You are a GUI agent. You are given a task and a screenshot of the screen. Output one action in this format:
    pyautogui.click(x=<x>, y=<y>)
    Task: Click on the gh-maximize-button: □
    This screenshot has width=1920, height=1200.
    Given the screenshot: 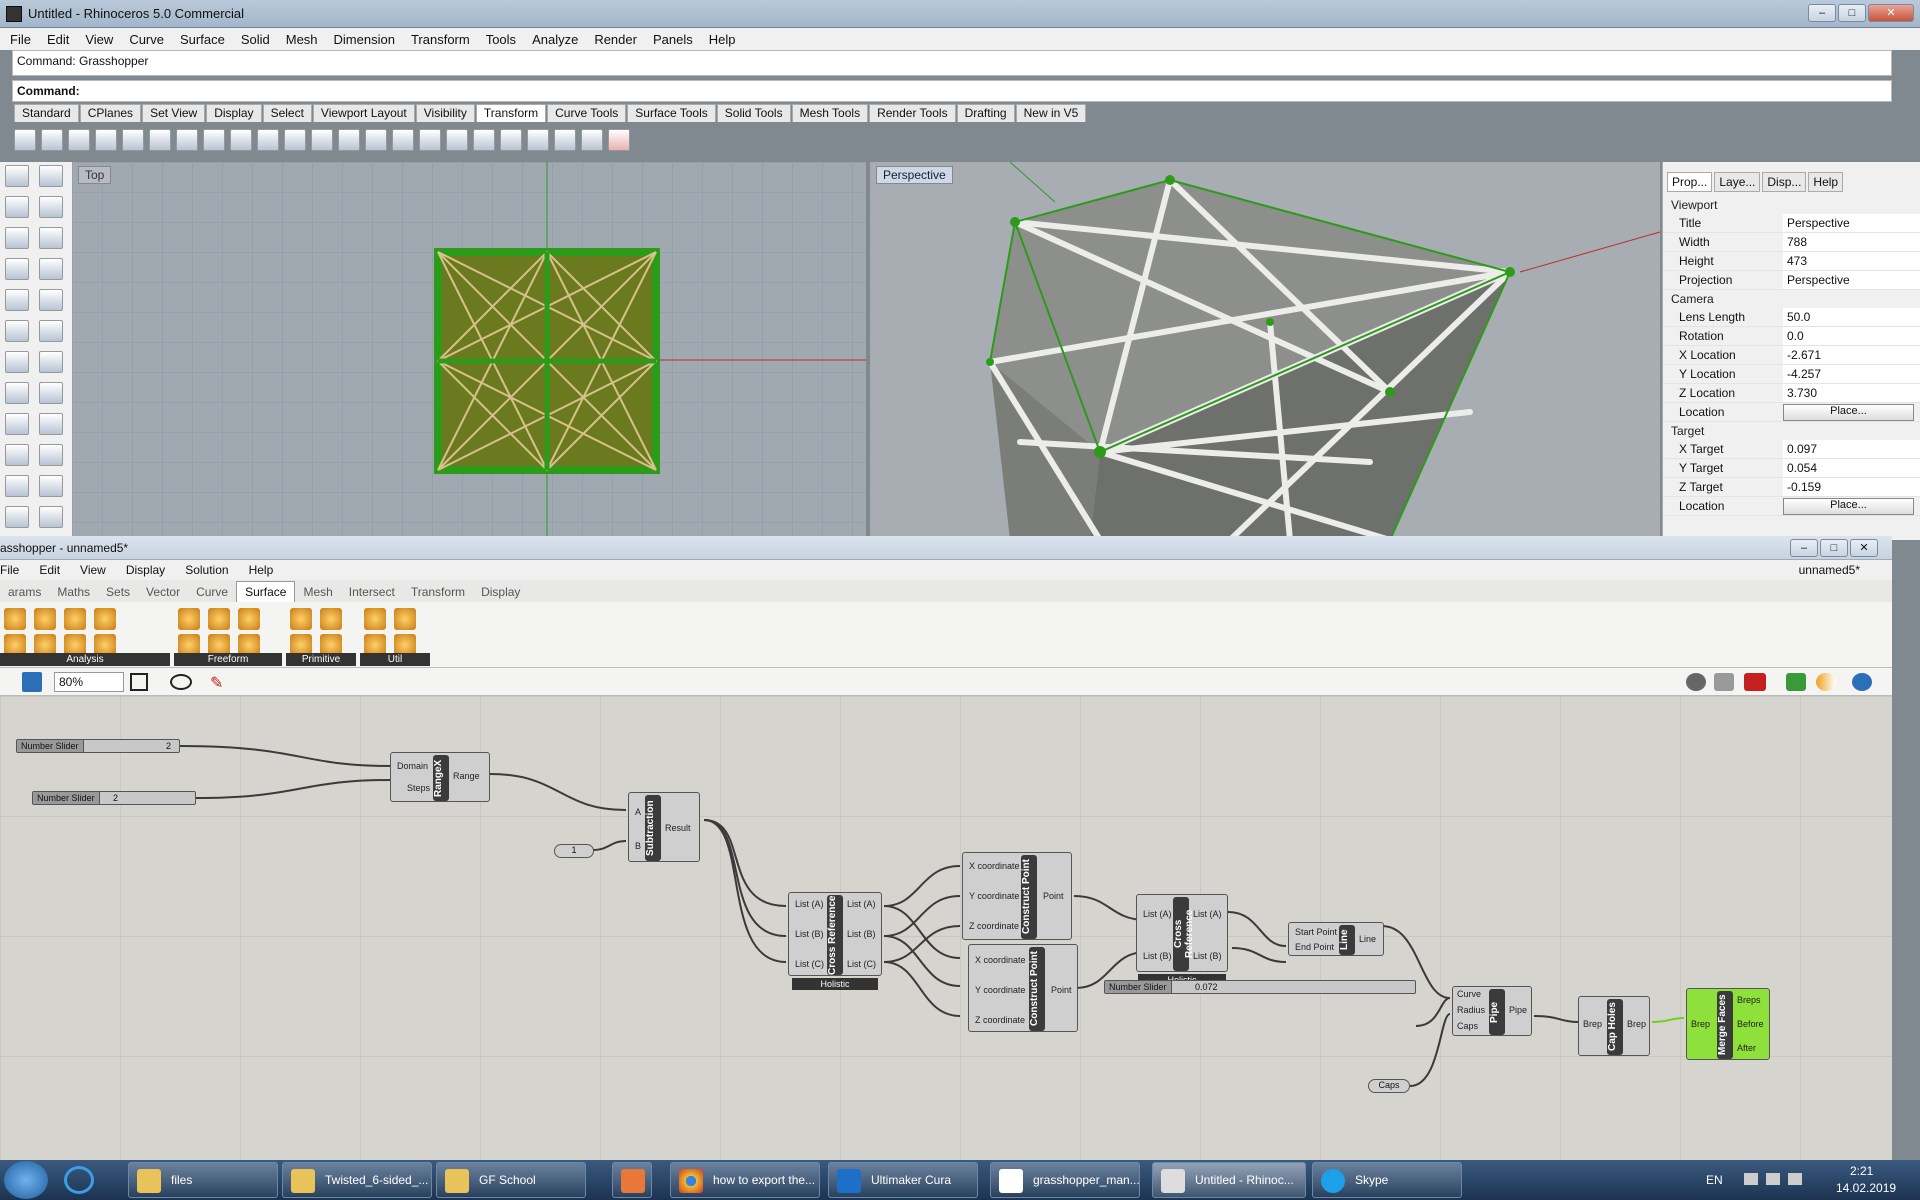 What is the action you would take?
    pyautogui.click(x=1834, y=548)
    